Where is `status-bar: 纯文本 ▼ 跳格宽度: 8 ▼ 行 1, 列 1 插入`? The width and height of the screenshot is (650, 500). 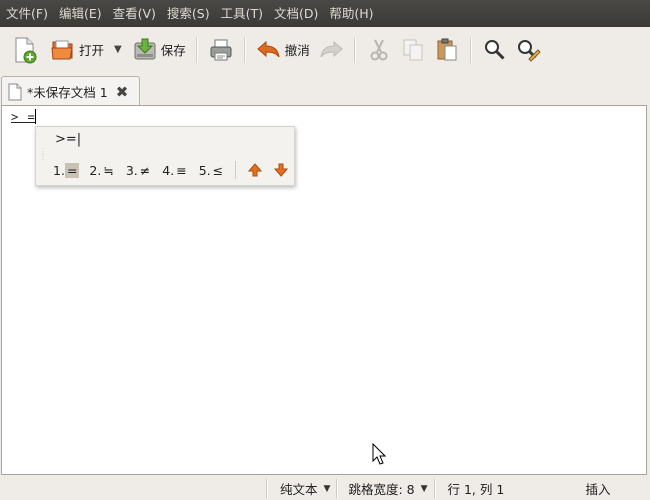
status-bar: 纯文本 ▼ 跳格宽度: 8 ▼ 行 1, 列 1 插入 is located at coordinates (325, 488).